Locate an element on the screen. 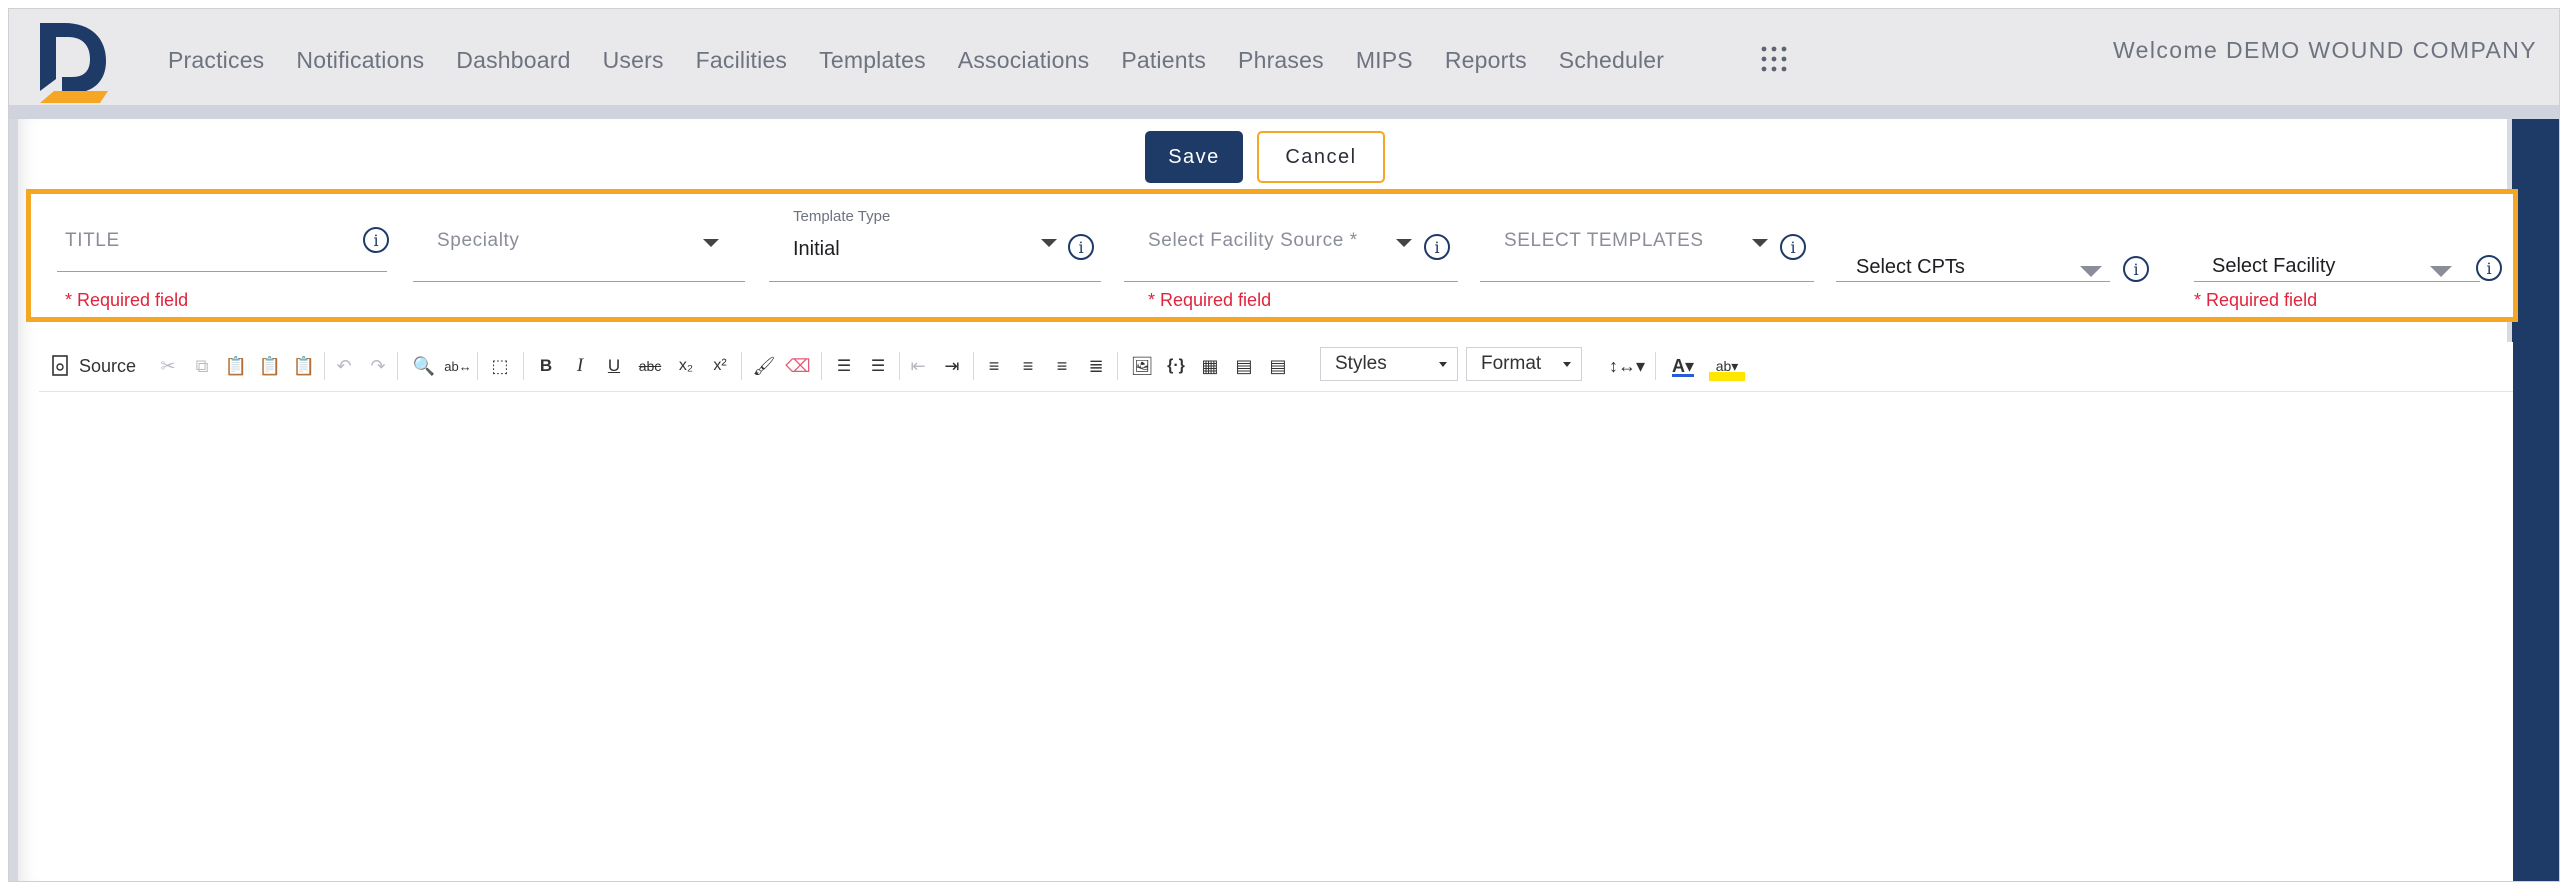 The height and width of the screenshot is (890, 2568). facility-source-dropdown-icon is located at coordinates (1404, 243).